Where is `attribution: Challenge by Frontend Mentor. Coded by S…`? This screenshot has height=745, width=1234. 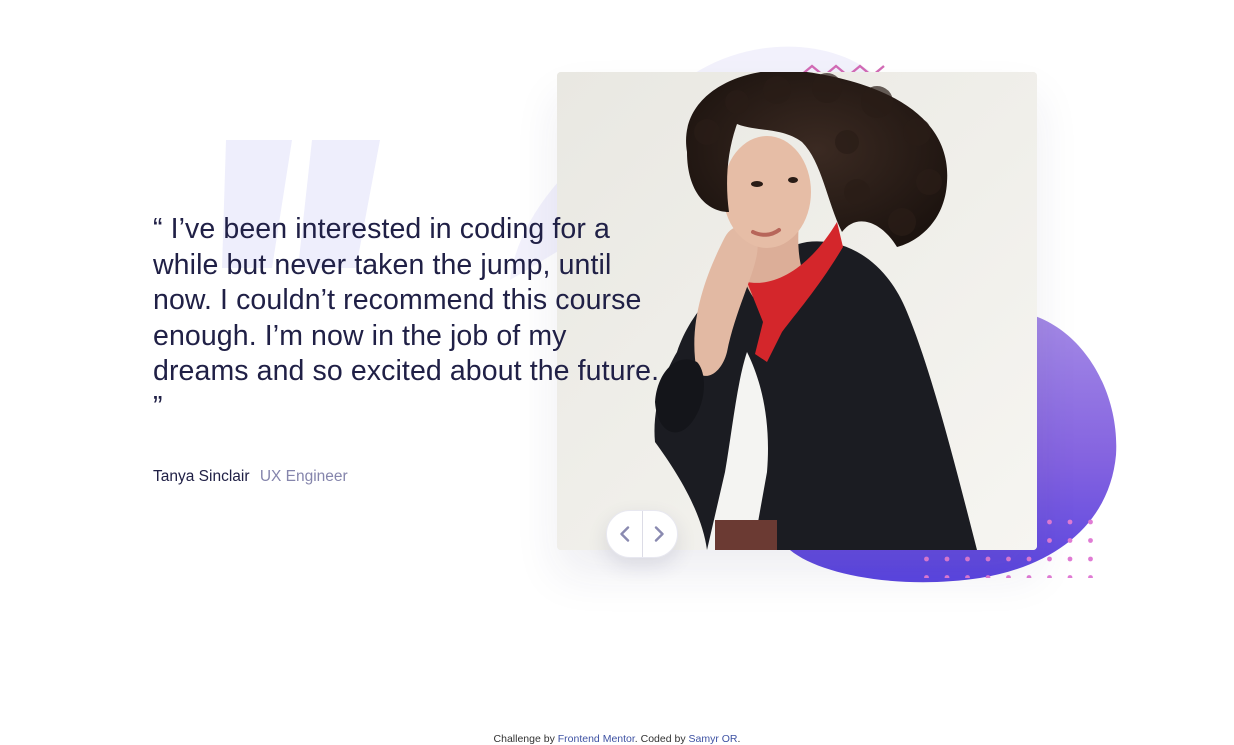 attribution: Challenge by Frontend Mentor. Coded by S… is located at coordinates (617, 739).